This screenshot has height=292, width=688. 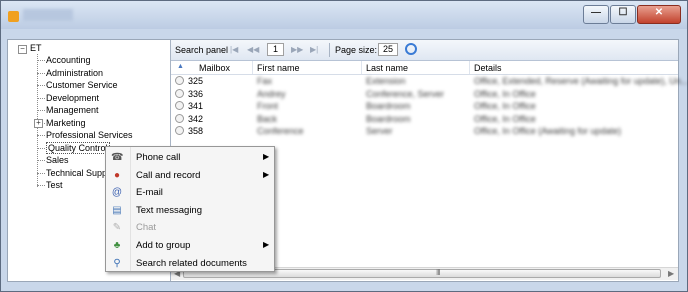 I want to click on tree-item-label: Development, so click(x=73, y=97).